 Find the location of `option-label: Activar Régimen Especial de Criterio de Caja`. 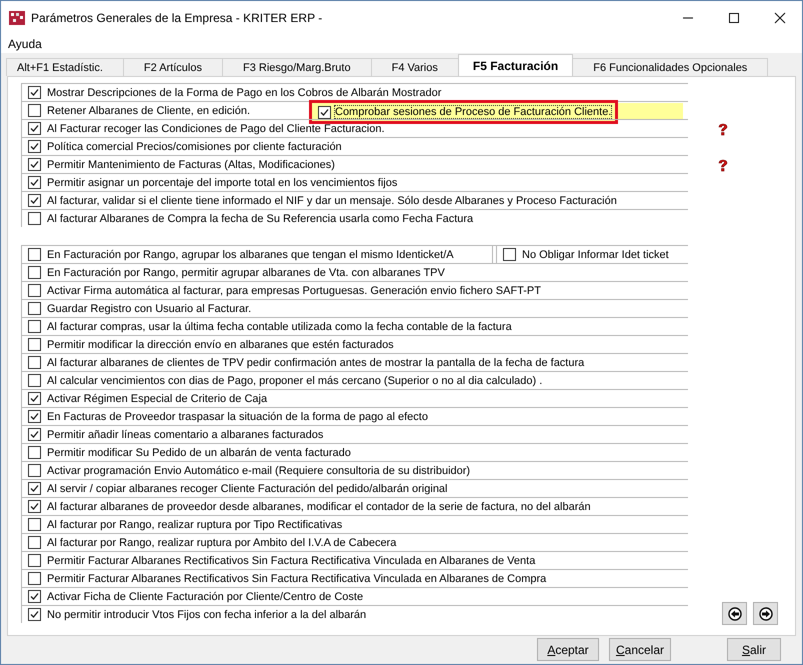

option-label: Activar Régimen Especial de Criterio de Caja is located at coordinates (157, 398).